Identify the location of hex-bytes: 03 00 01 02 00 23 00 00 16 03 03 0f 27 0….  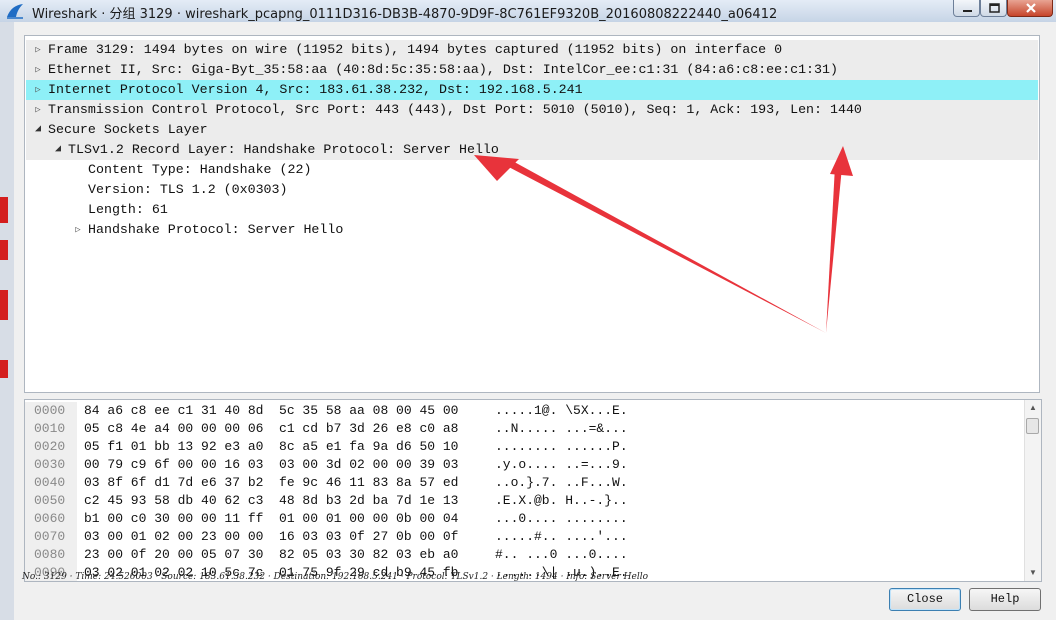
(271, 536).